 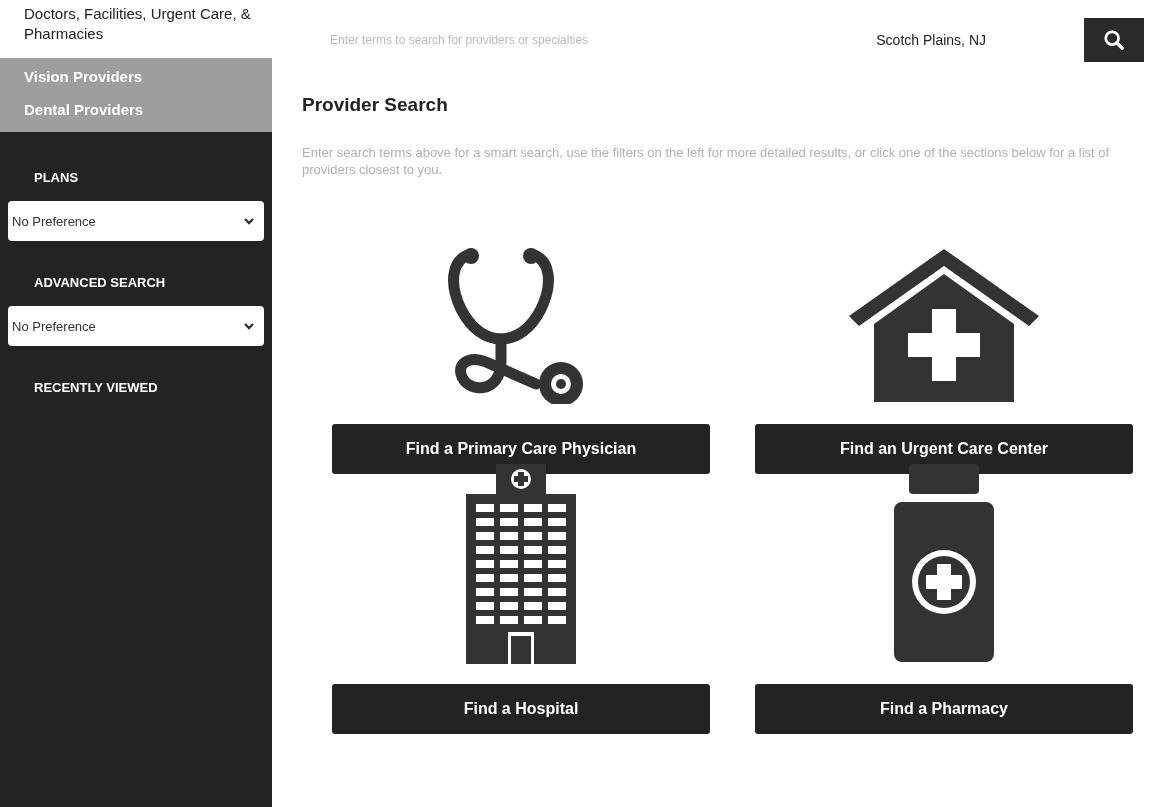 I want to click on description-text: Enter search terms above for a smart search, use the filters on the left for more detailed results, or click one of the sections below for a list of providers closest to you., so click(x=706, y=161).